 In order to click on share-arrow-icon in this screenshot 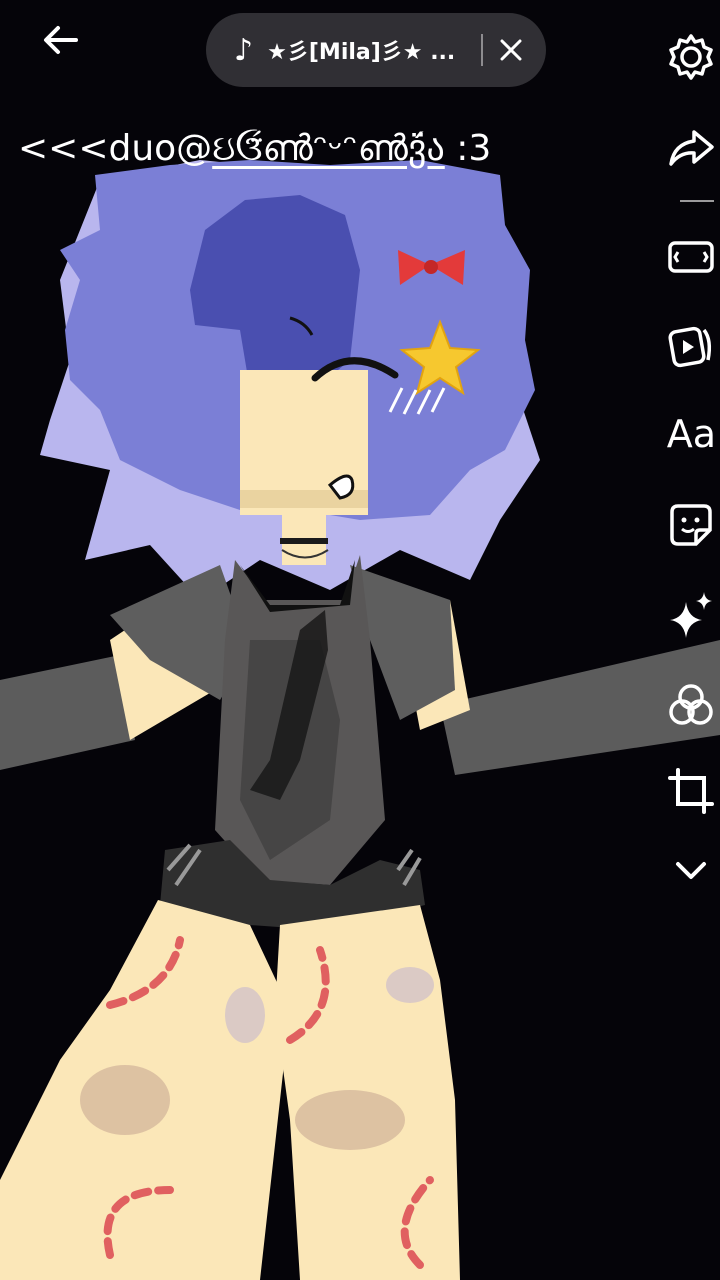, I will do `click(691, 147)`.